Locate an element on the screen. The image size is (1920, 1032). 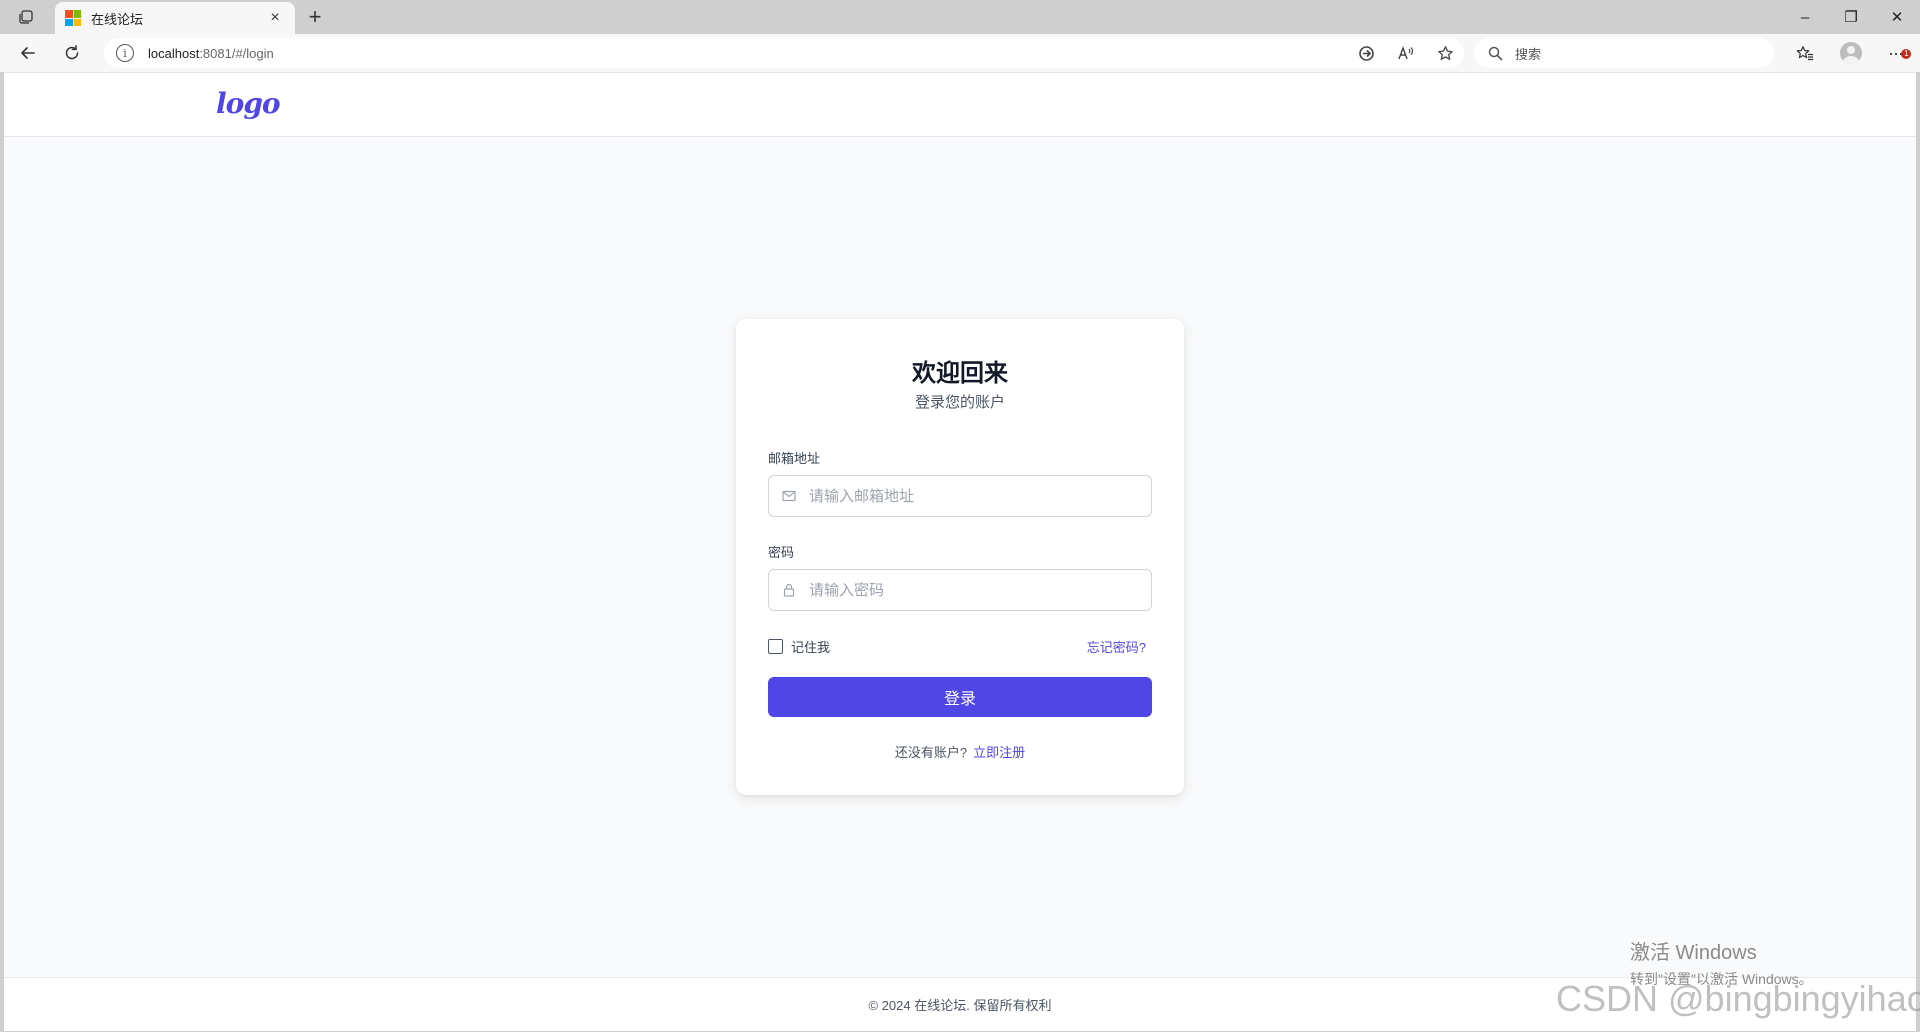
mail-icon is located at coordinates (789, 496).